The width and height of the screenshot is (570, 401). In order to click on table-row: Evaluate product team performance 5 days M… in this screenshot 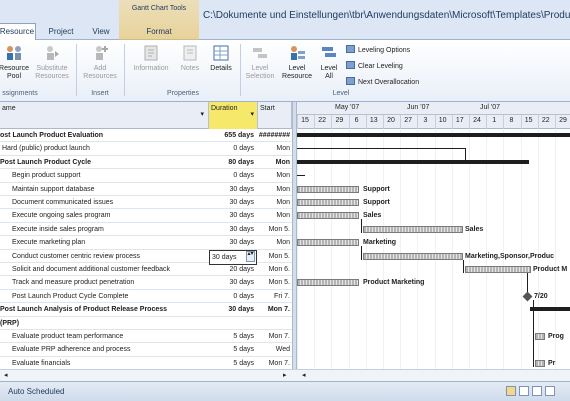, I will do `click(146, 337)`.